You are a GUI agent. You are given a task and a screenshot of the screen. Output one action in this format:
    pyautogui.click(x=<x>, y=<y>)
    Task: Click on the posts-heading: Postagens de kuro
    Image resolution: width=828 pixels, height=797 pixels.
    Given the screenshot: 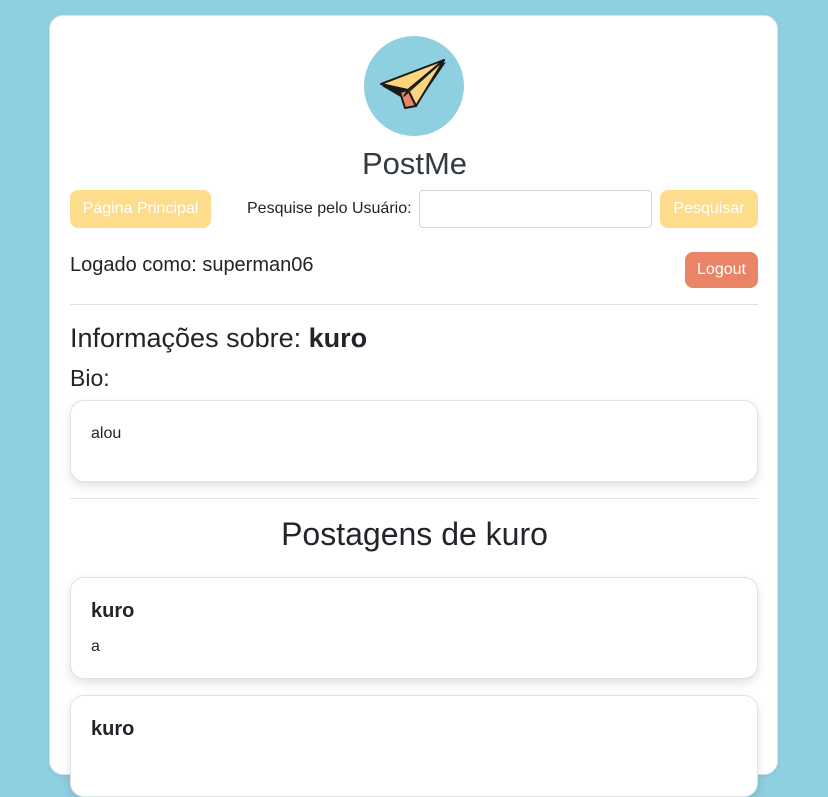 What is the action you would take?
    pyautogui.click(x=414, y=534)
    